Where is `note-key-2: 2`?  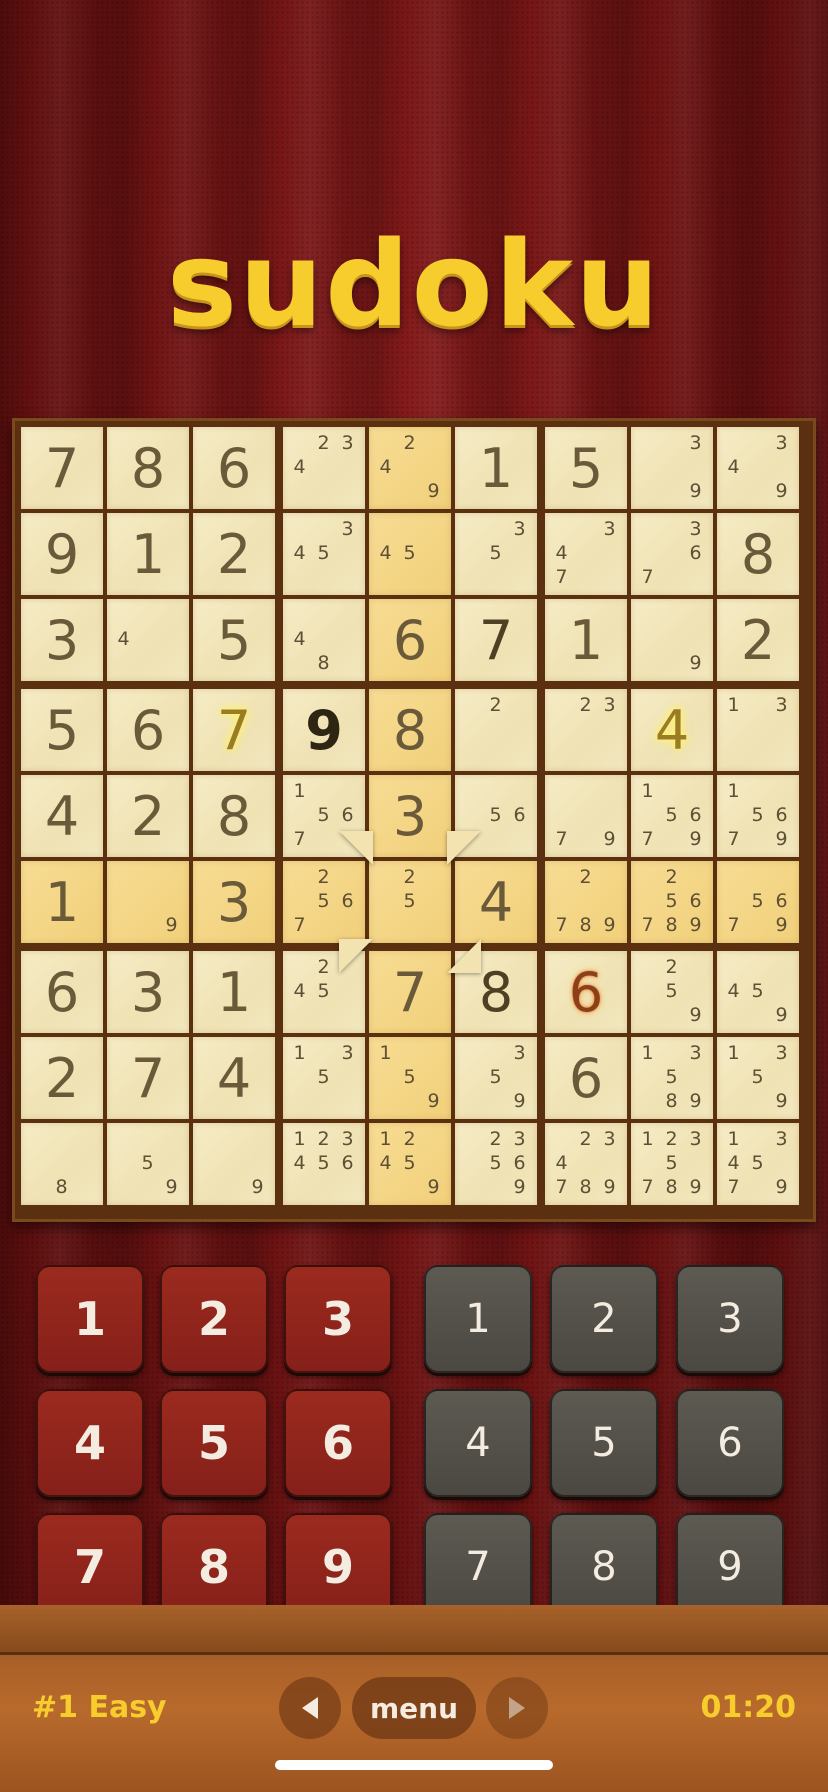 note-key-2: 2 is located at coordinates (604, 1319).